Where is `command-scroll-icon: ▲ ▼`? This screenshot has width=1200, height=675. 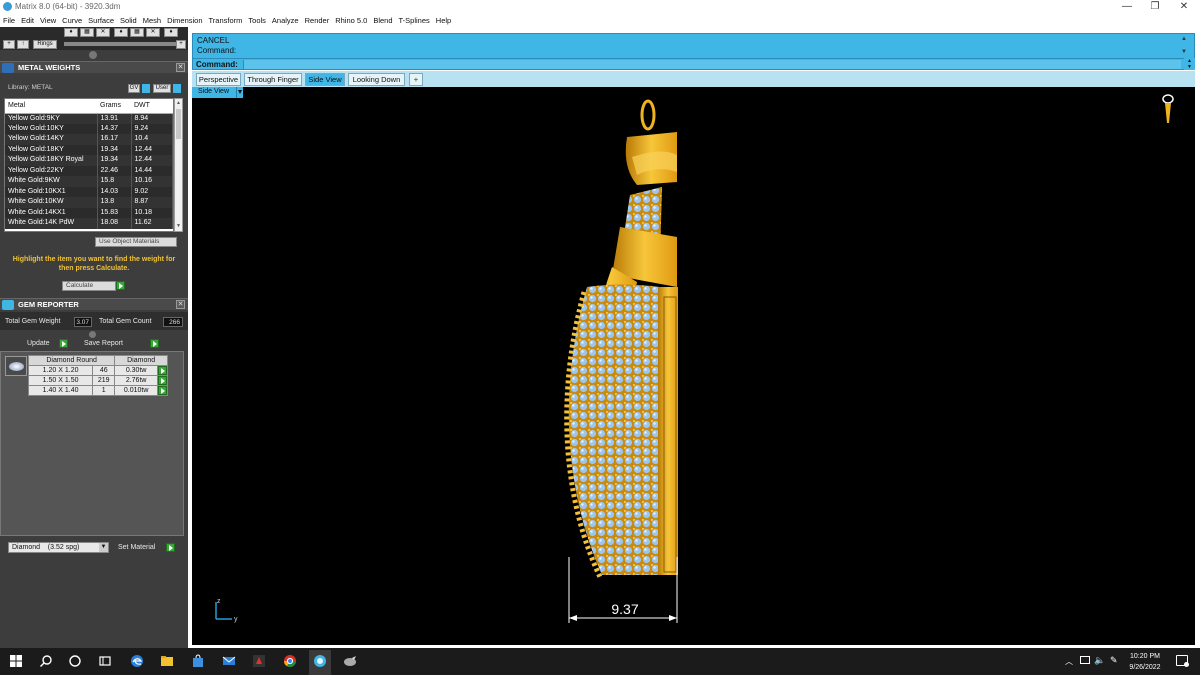
command-scroll-icon: ▲ ▼ is located at coordinates (1189, 64).